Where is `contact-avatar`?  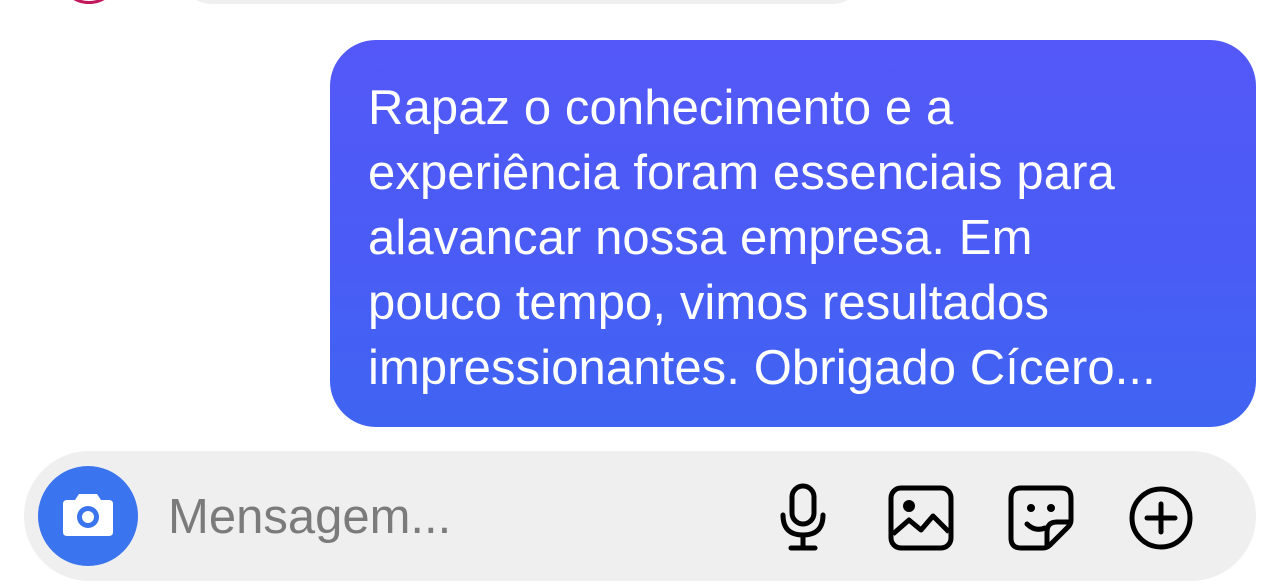
contact-avatar is located at coordinates (89, 2).